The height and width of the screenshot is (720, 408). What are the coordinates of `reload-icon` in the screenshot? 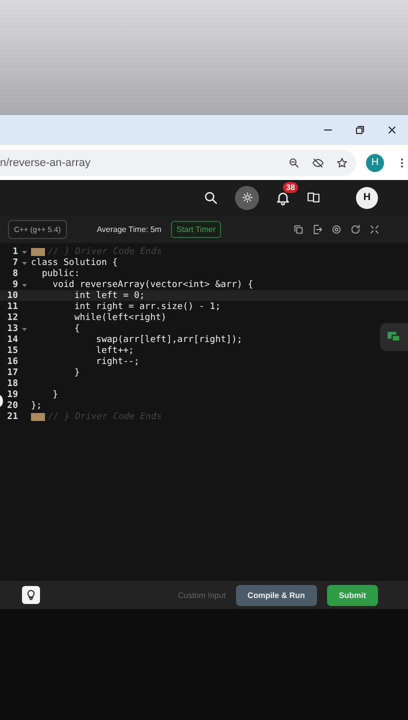 It's located at (355, 229).